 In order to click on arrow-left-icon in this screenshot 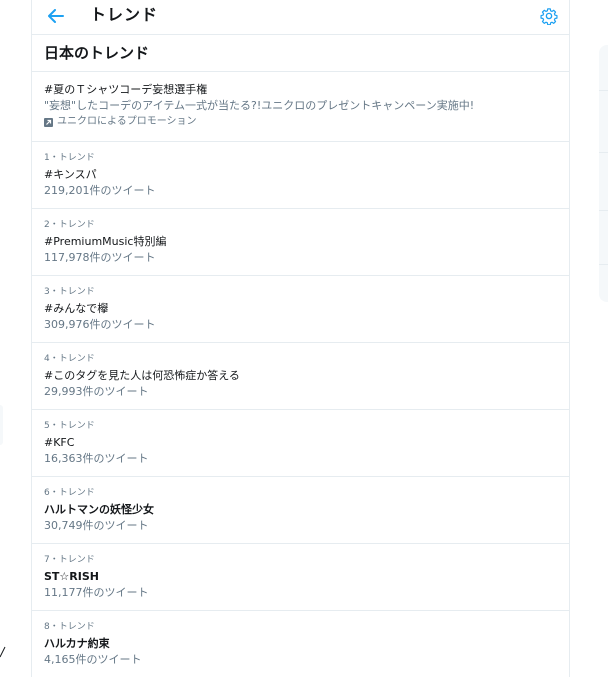, I will do `click(56, 16)`.